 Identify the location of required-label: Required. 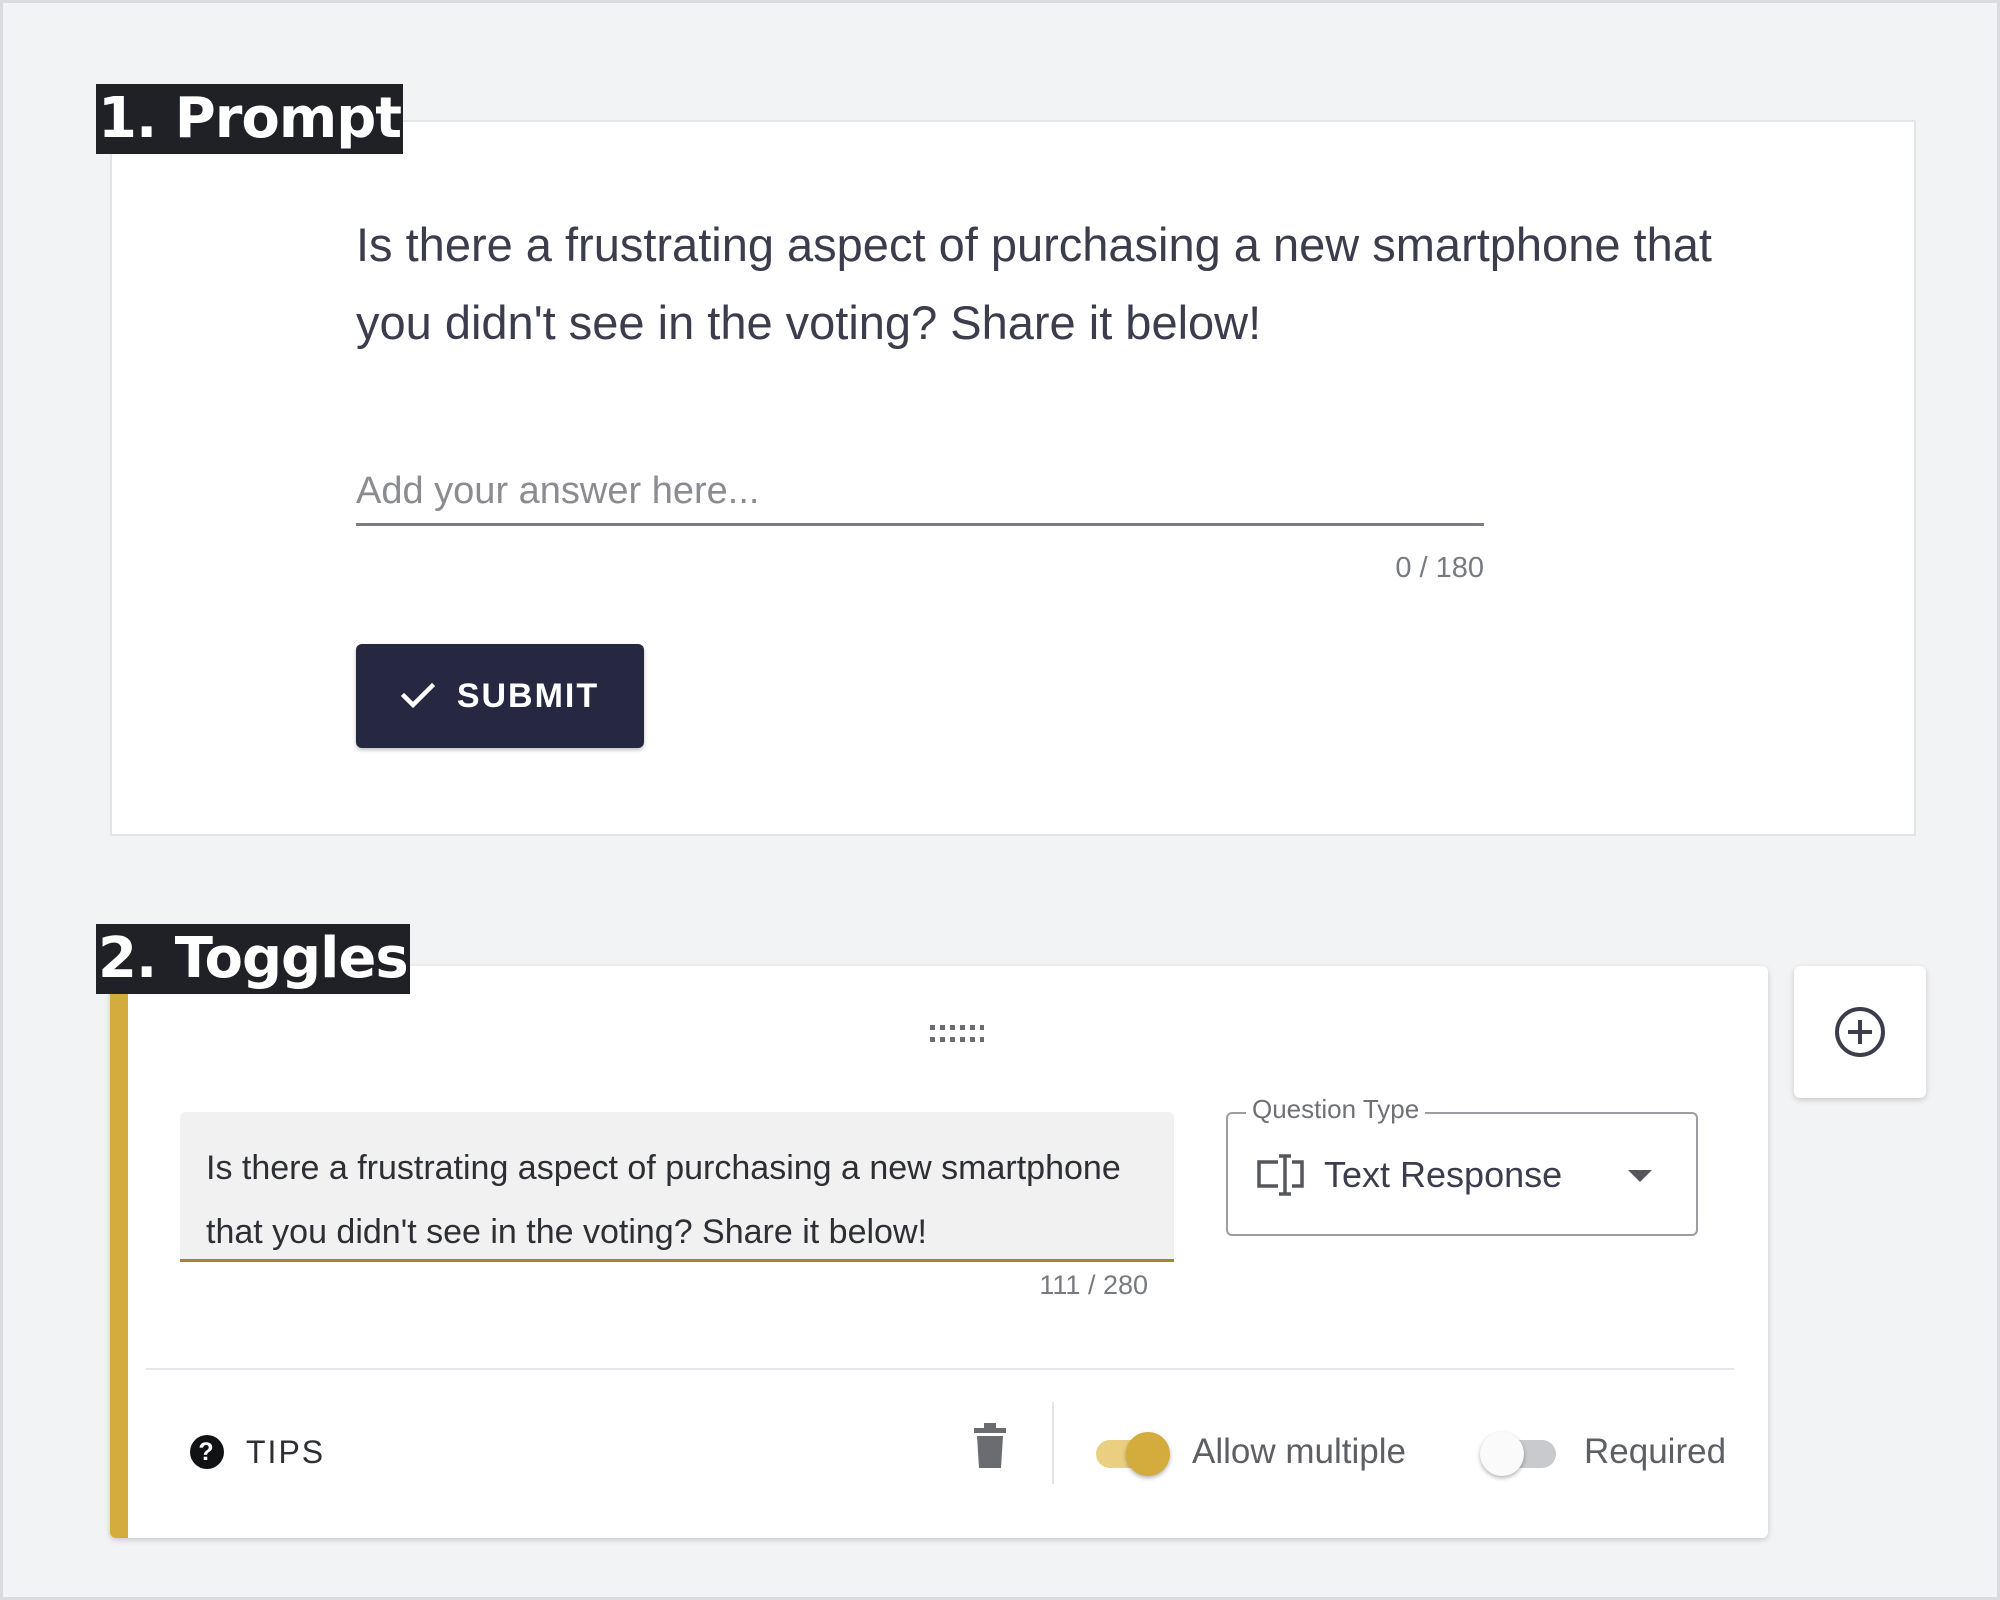
(1655, 1451).